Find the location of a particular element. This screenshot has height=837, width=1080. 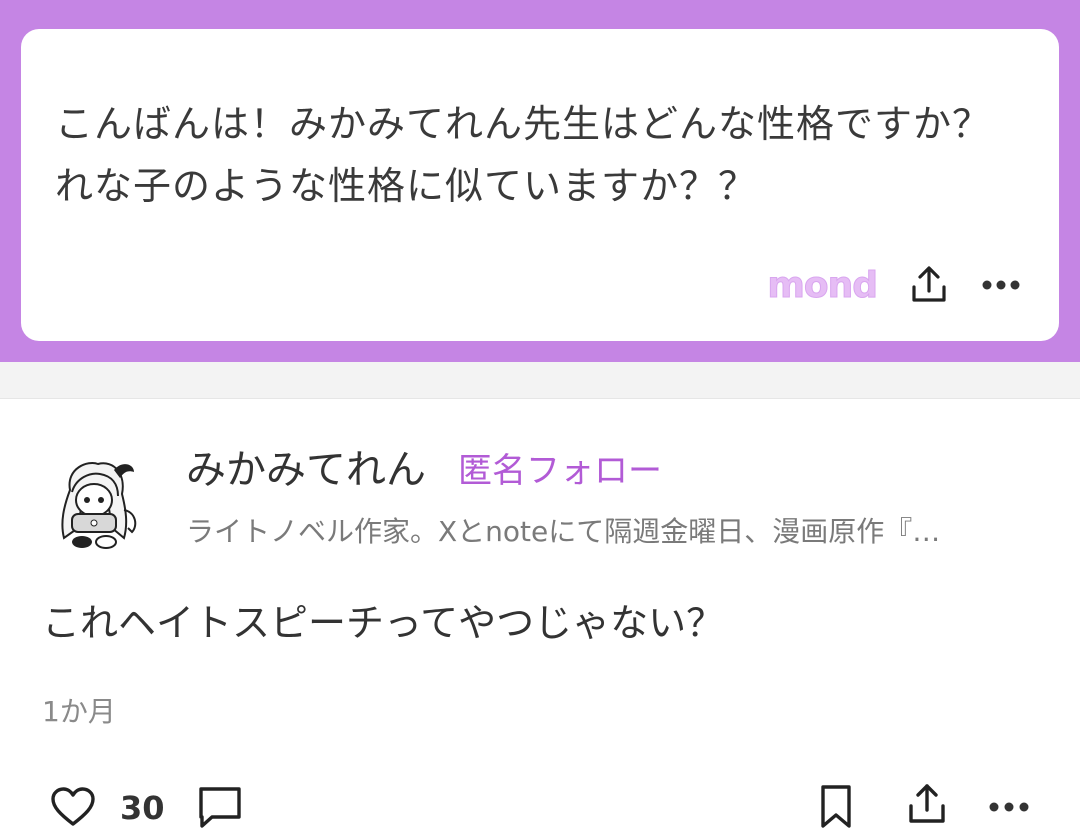

question-actions: mond is located at coordinates (895, 285).